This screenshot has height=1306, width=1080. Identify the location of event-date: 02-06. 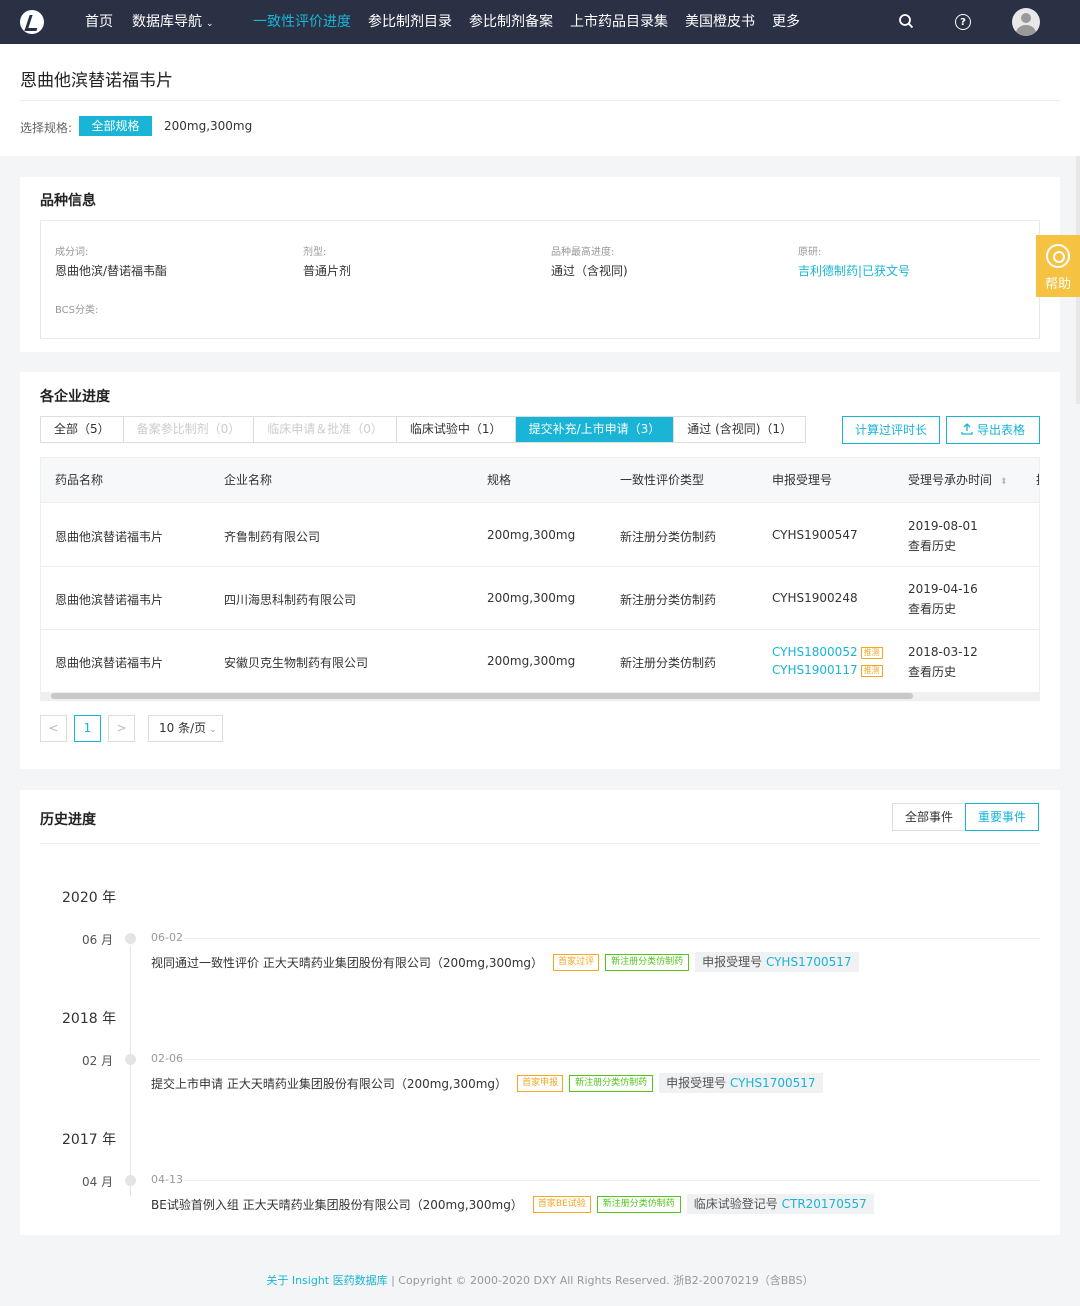
(167, 1058).